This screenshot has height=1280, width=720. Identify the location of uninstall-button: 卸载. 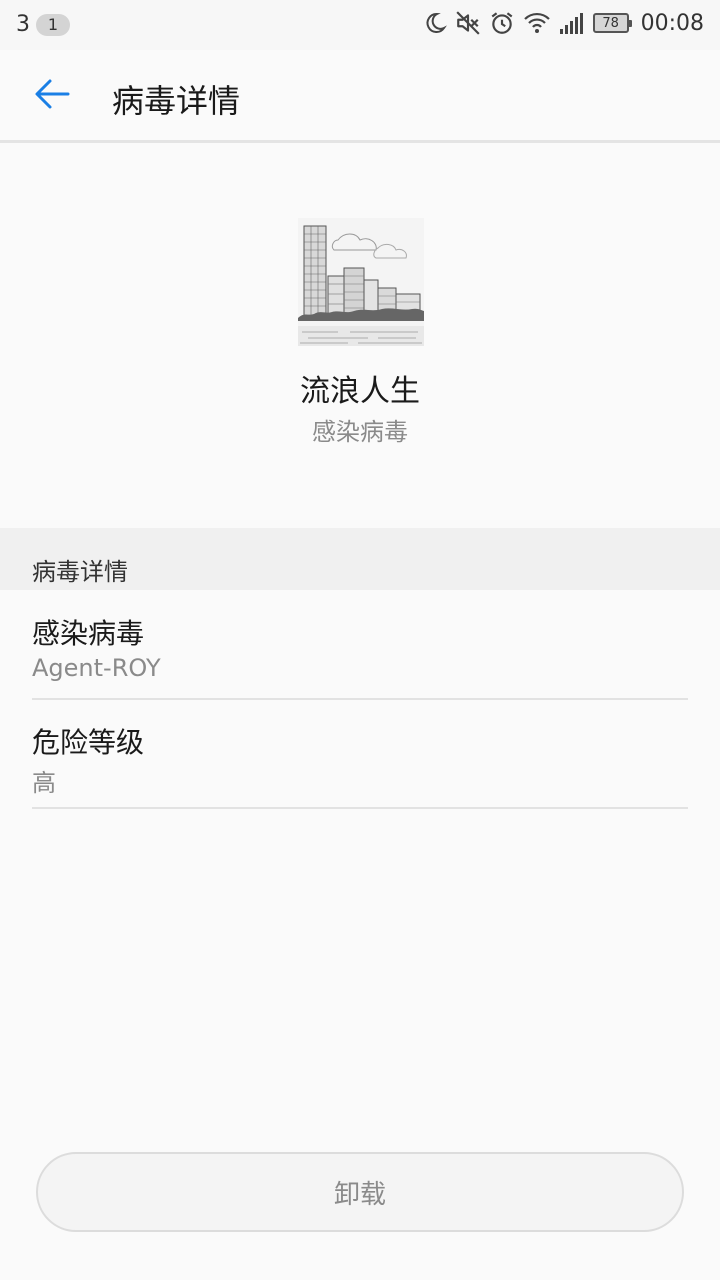
(360, 1192).